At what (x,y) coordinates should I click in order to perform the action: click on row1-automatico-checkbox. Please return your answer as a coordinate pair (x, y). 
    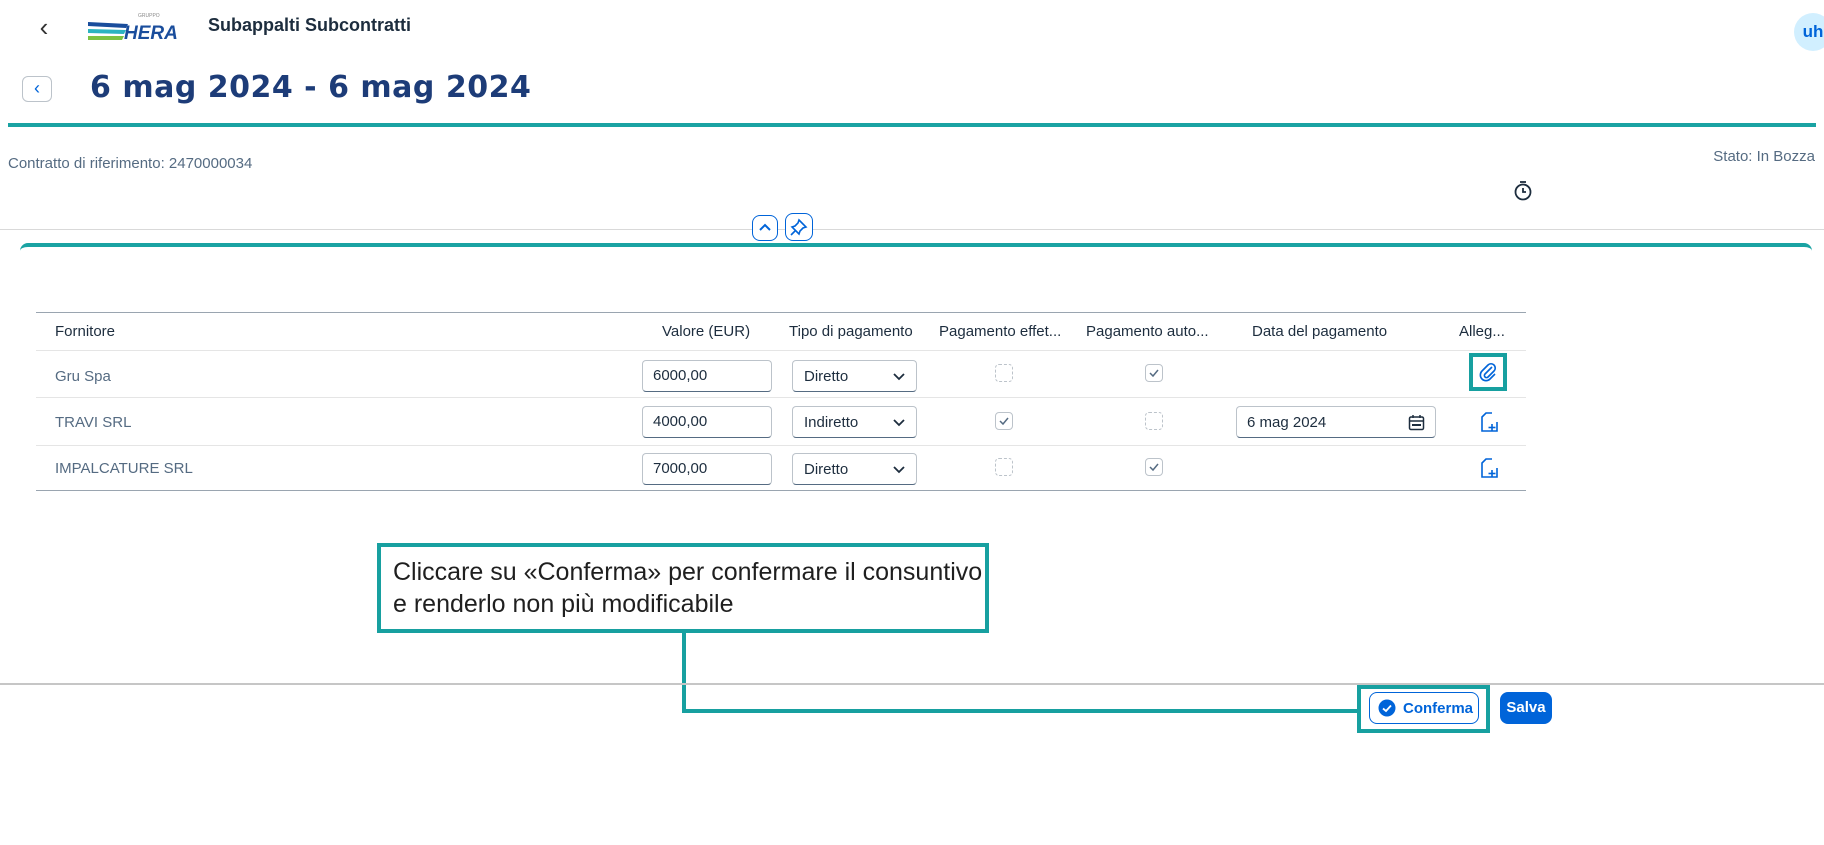
    Looking at the image, I should click on (1154, 373).